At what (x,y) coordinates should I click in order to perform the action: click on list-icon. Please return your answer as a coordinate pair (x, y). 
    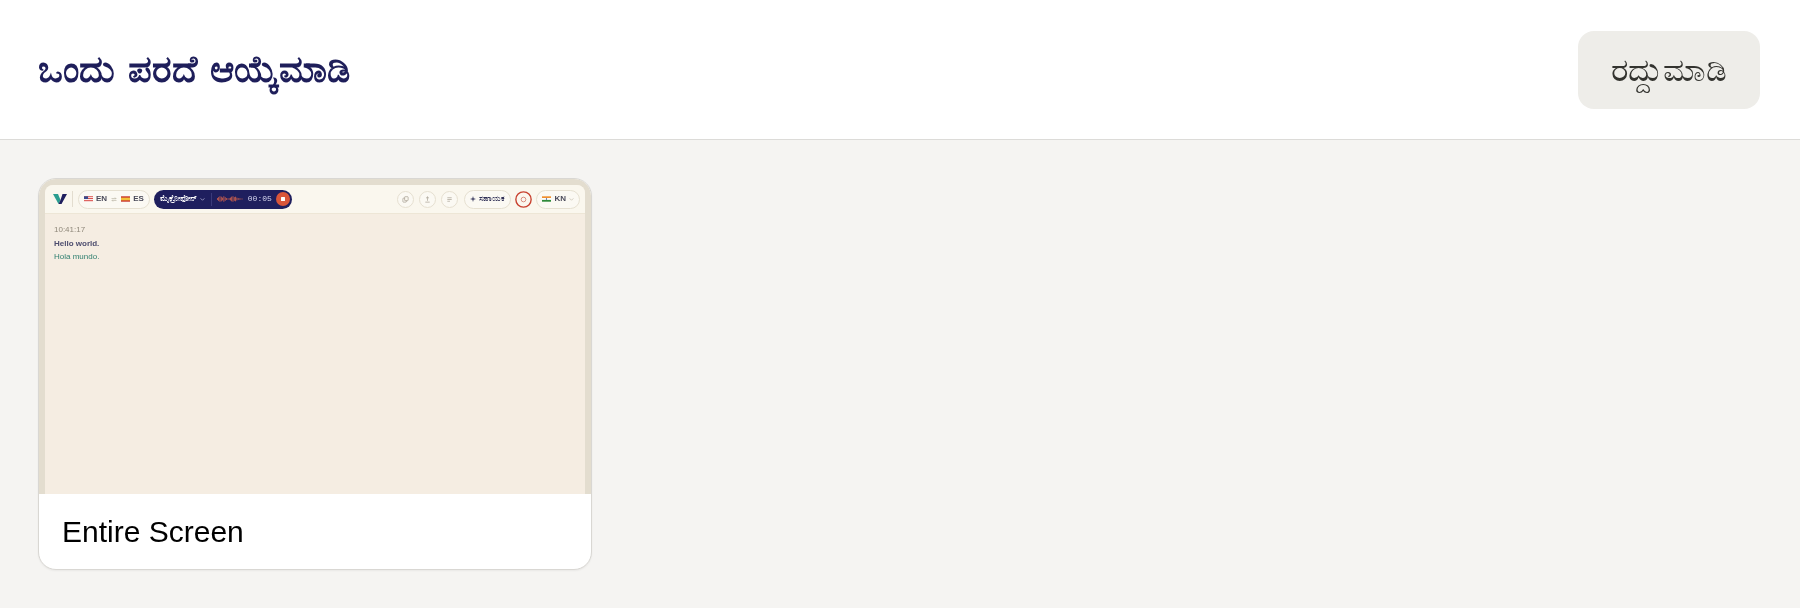
    Looking at the image, I should click on (450, 199).